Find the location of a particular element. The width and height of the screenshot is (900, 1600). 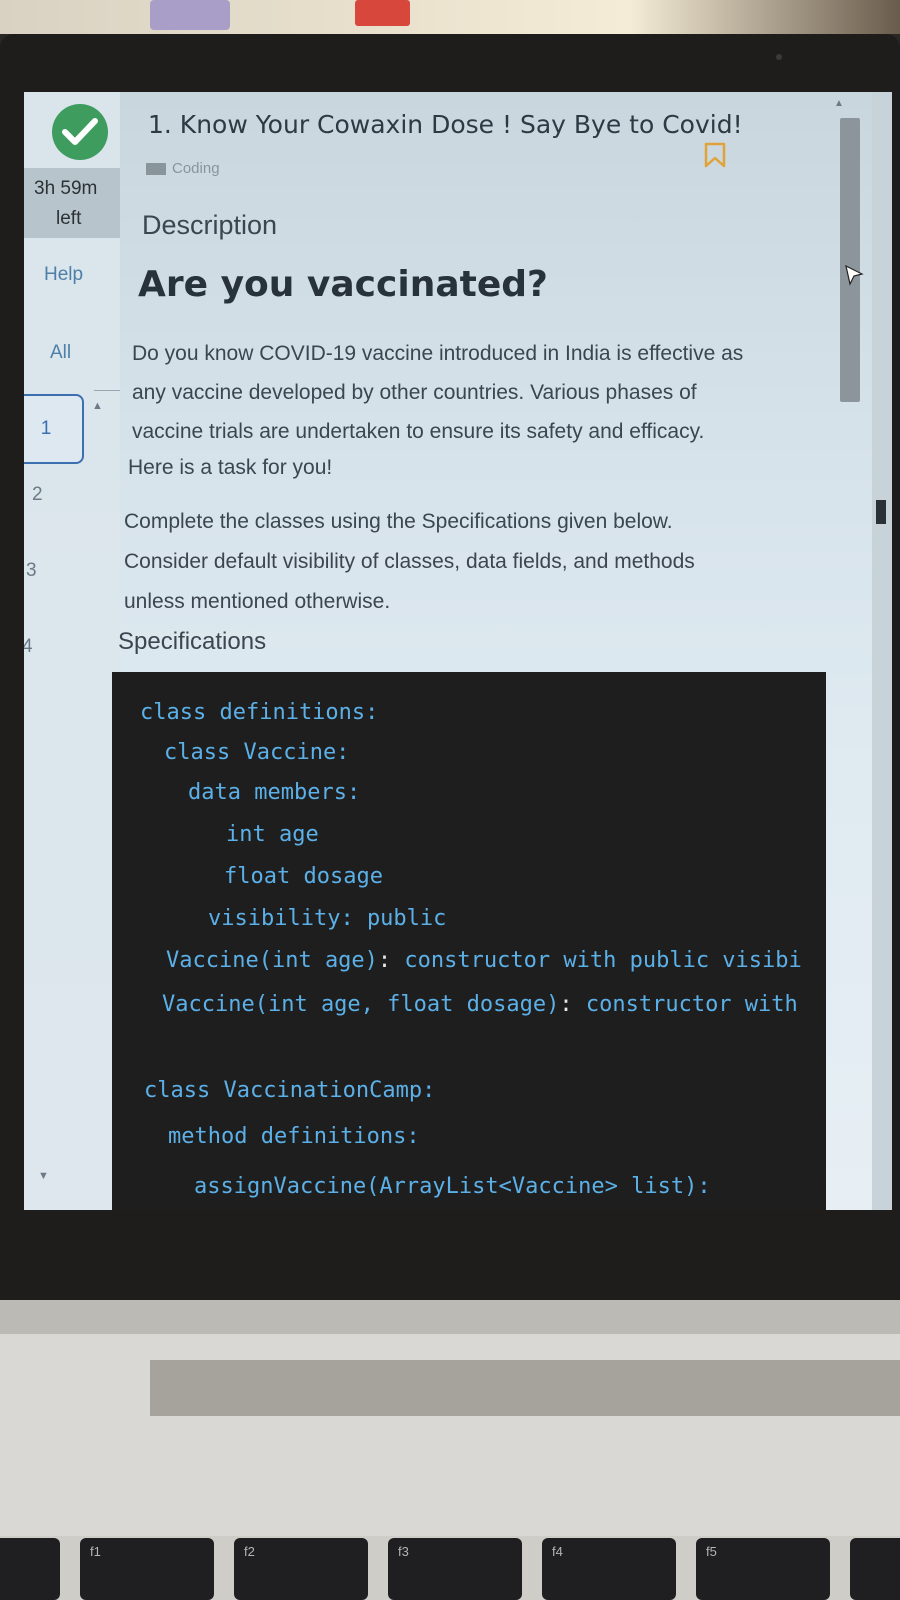

code-line: class VaccinationCamp: is located at coordinates (290, 1090).